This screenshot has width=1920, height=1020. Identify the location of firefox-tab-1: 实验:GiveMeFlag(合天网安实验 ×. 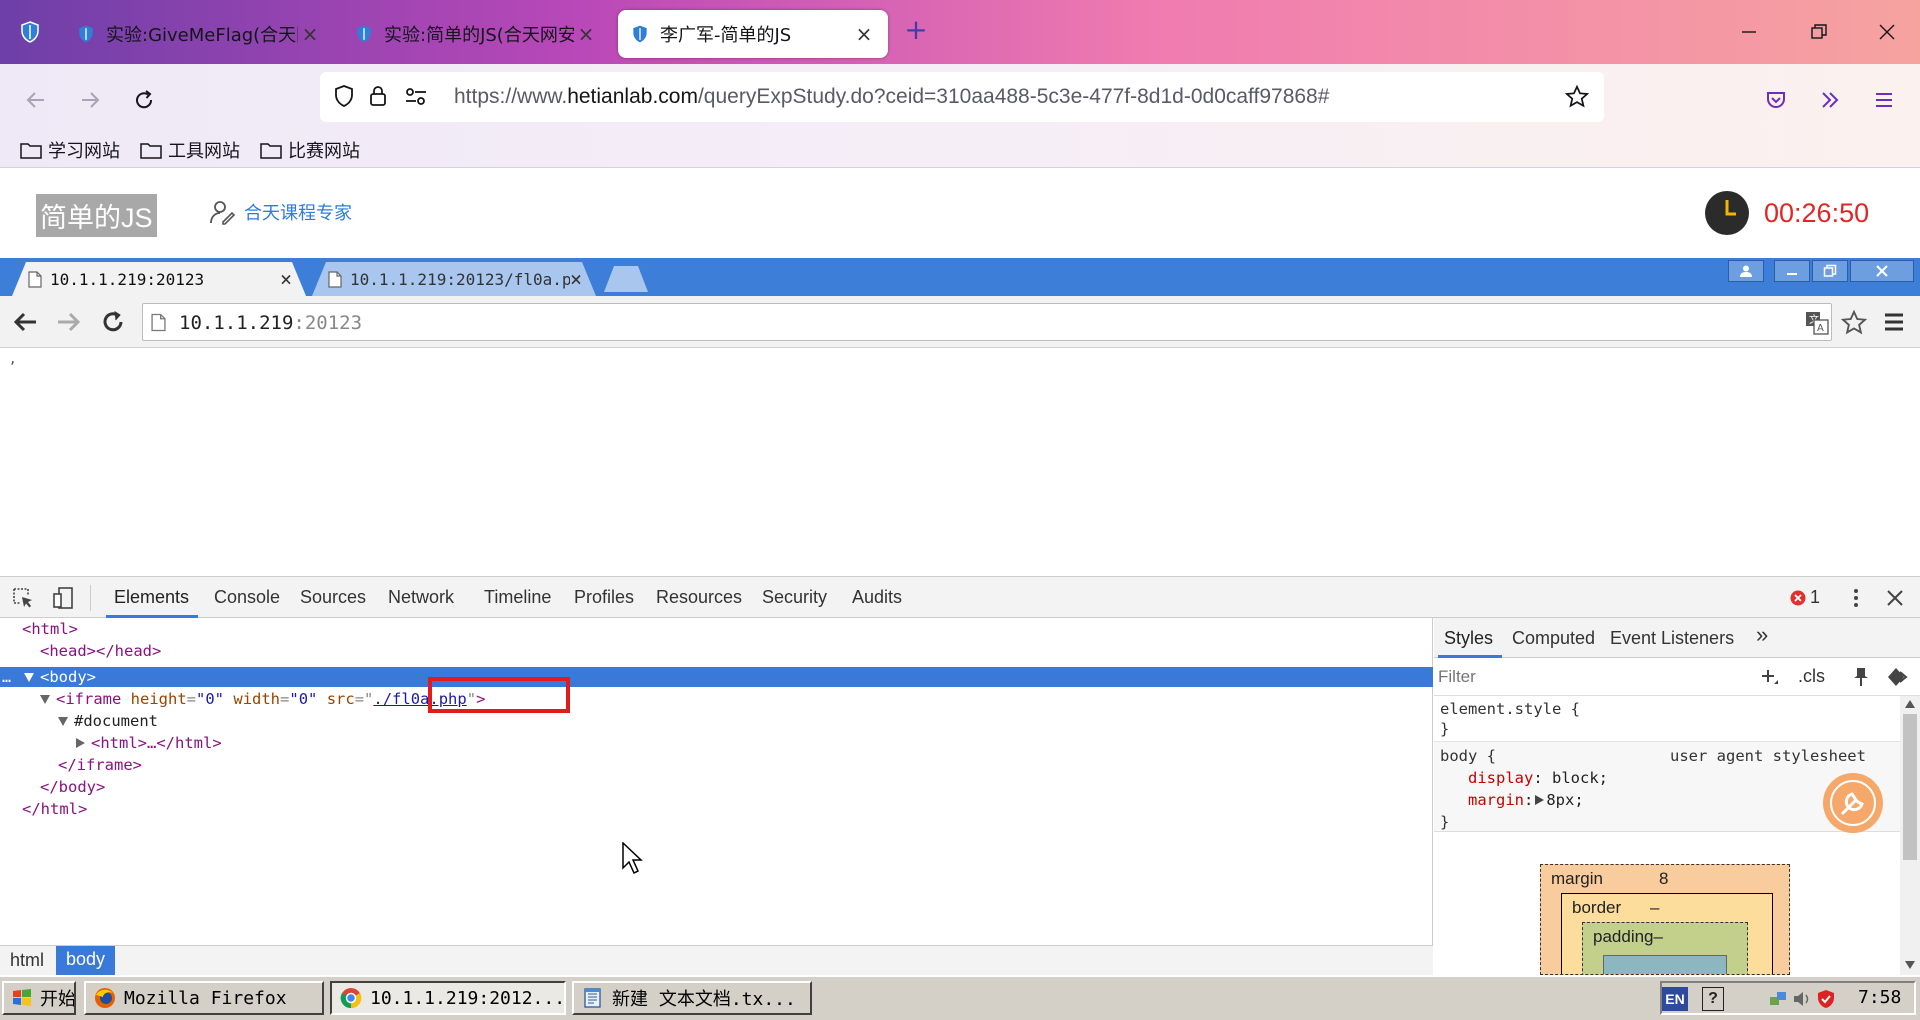
(199, 34).